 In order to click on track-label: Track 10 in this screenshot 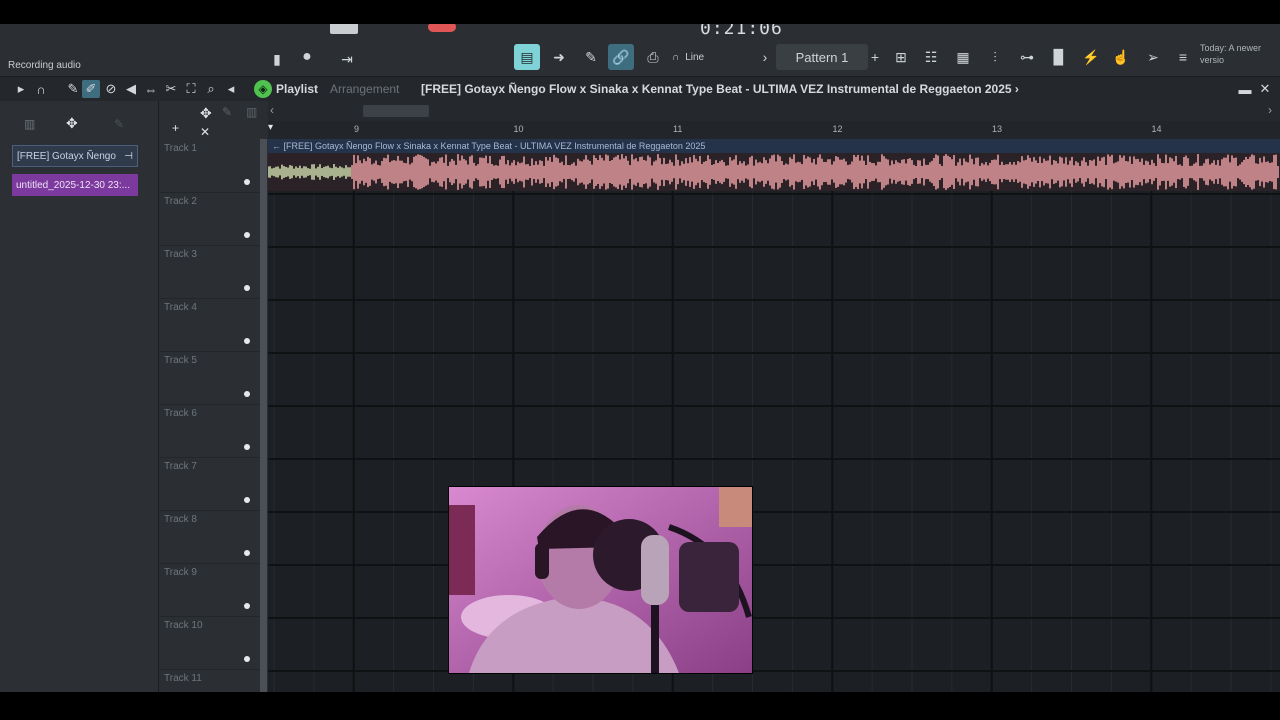, I will do `click(183, 625)`.